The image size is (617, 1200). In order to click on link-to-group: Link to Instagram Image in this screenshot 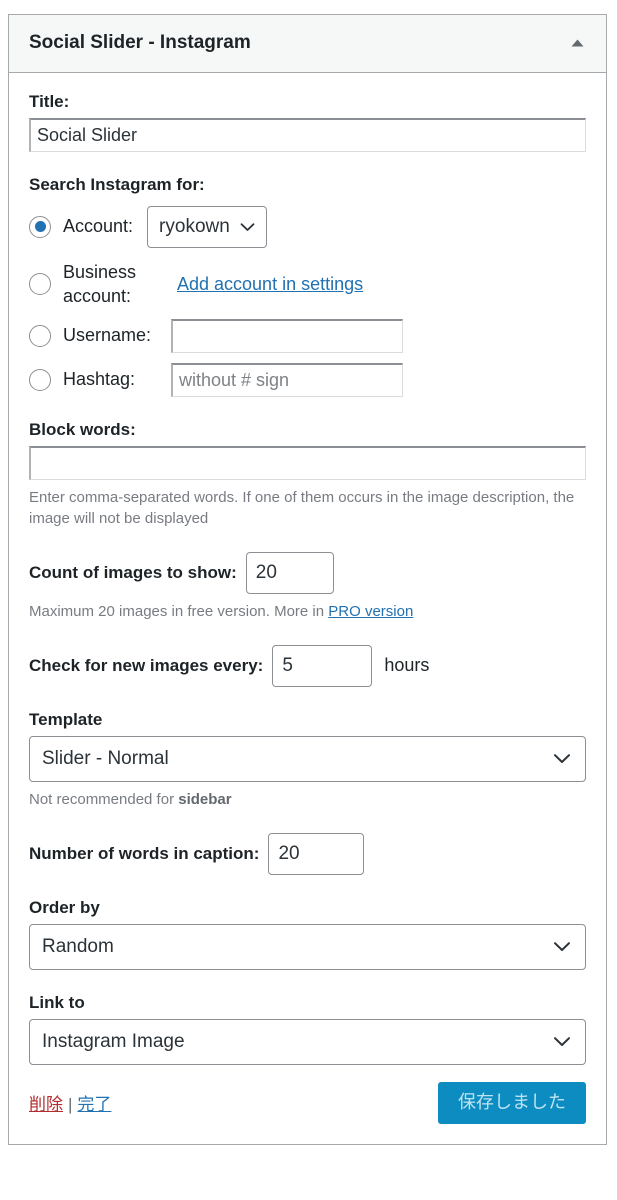, I will do `click(307, 1028)`.